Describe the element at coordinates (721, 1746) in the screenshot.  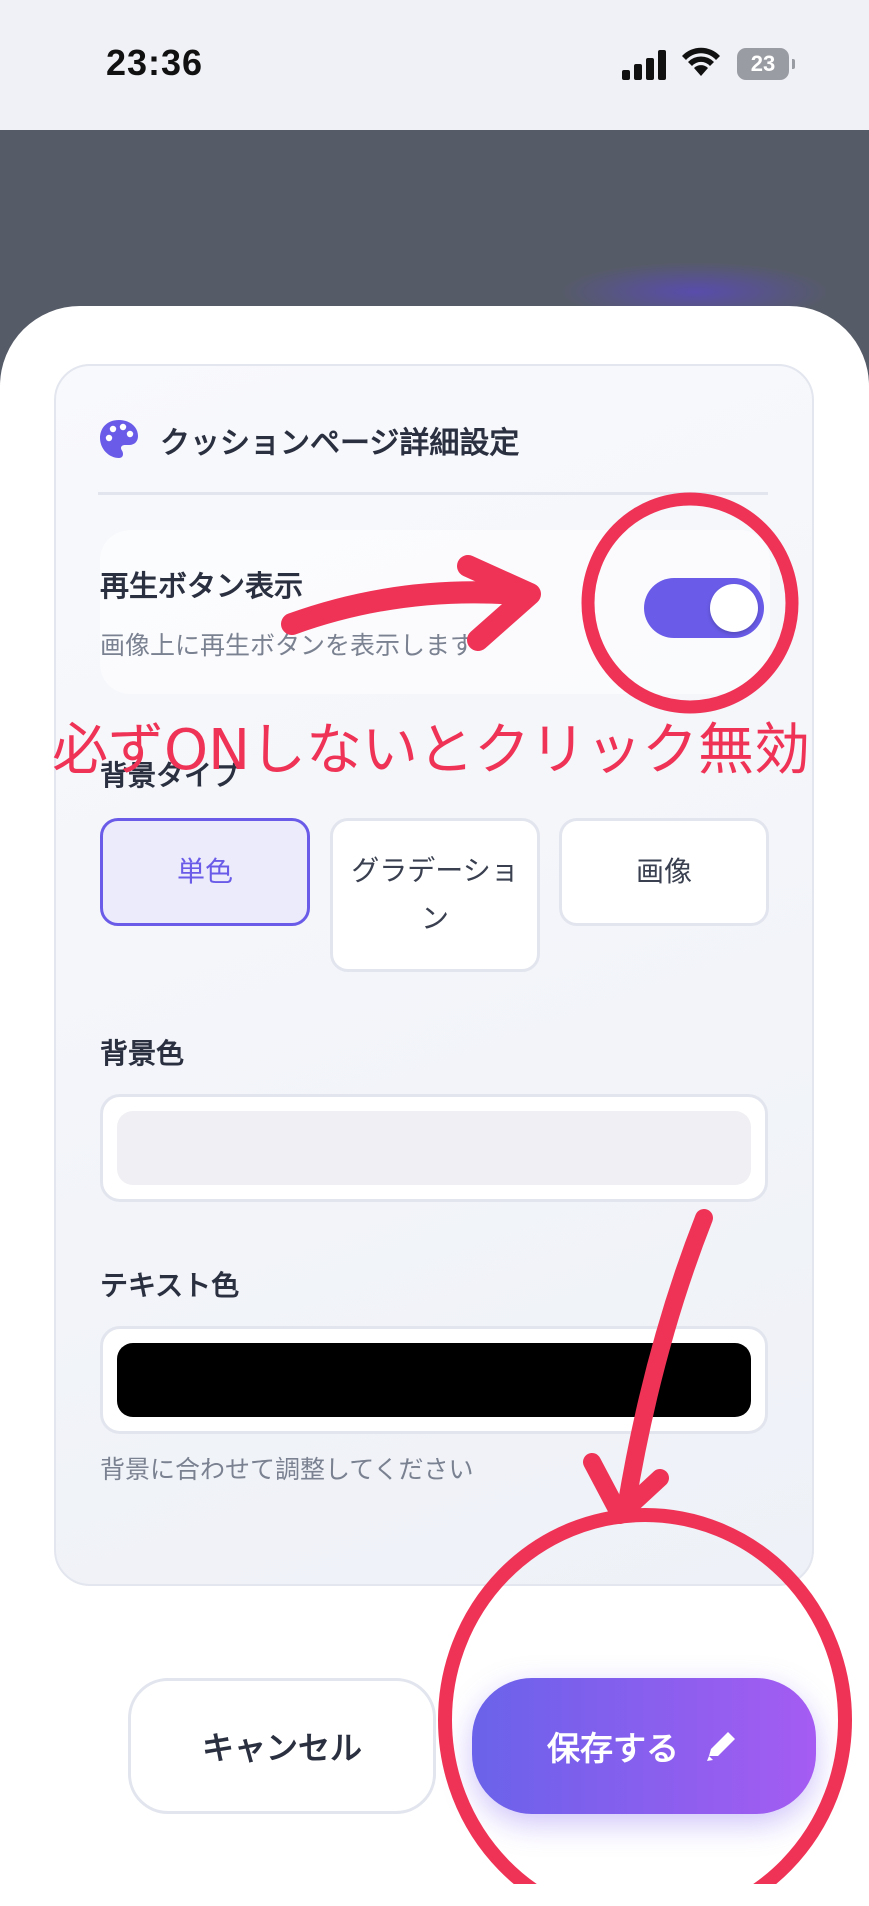
I see `pencil-icon` at that location.